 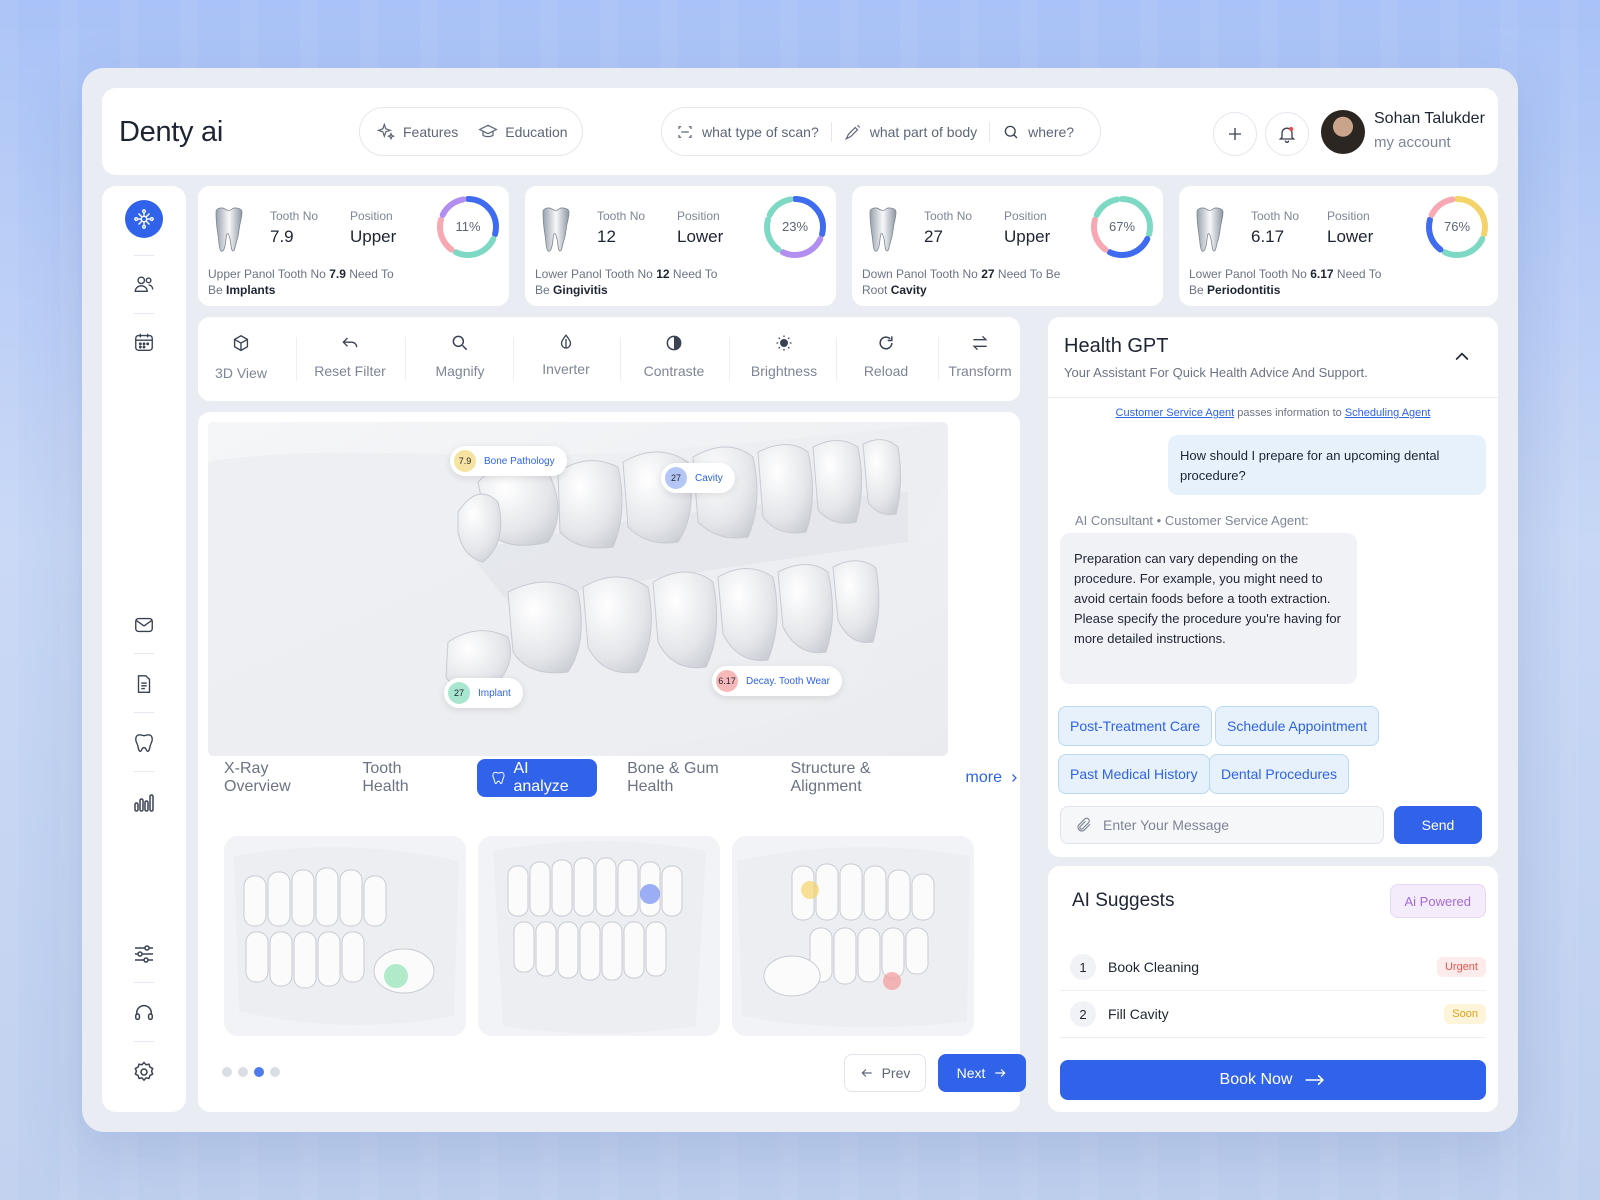 I want to click on scan-tag-bone-pathology: 7.9 Bone Pathology, so click(x=508, y=461).